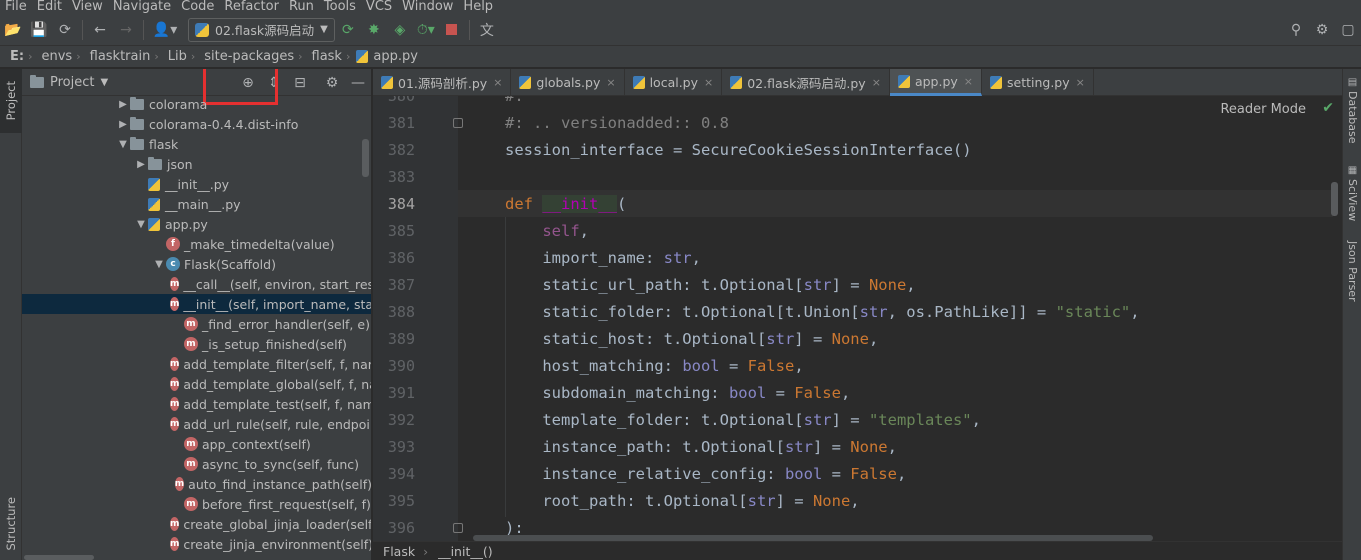 Image resolution: width=1361 pixels, height=560 pixels. Describe the element at coordinates (39, 30) in the screenshot. I see `save-icon: 💾` at that location.